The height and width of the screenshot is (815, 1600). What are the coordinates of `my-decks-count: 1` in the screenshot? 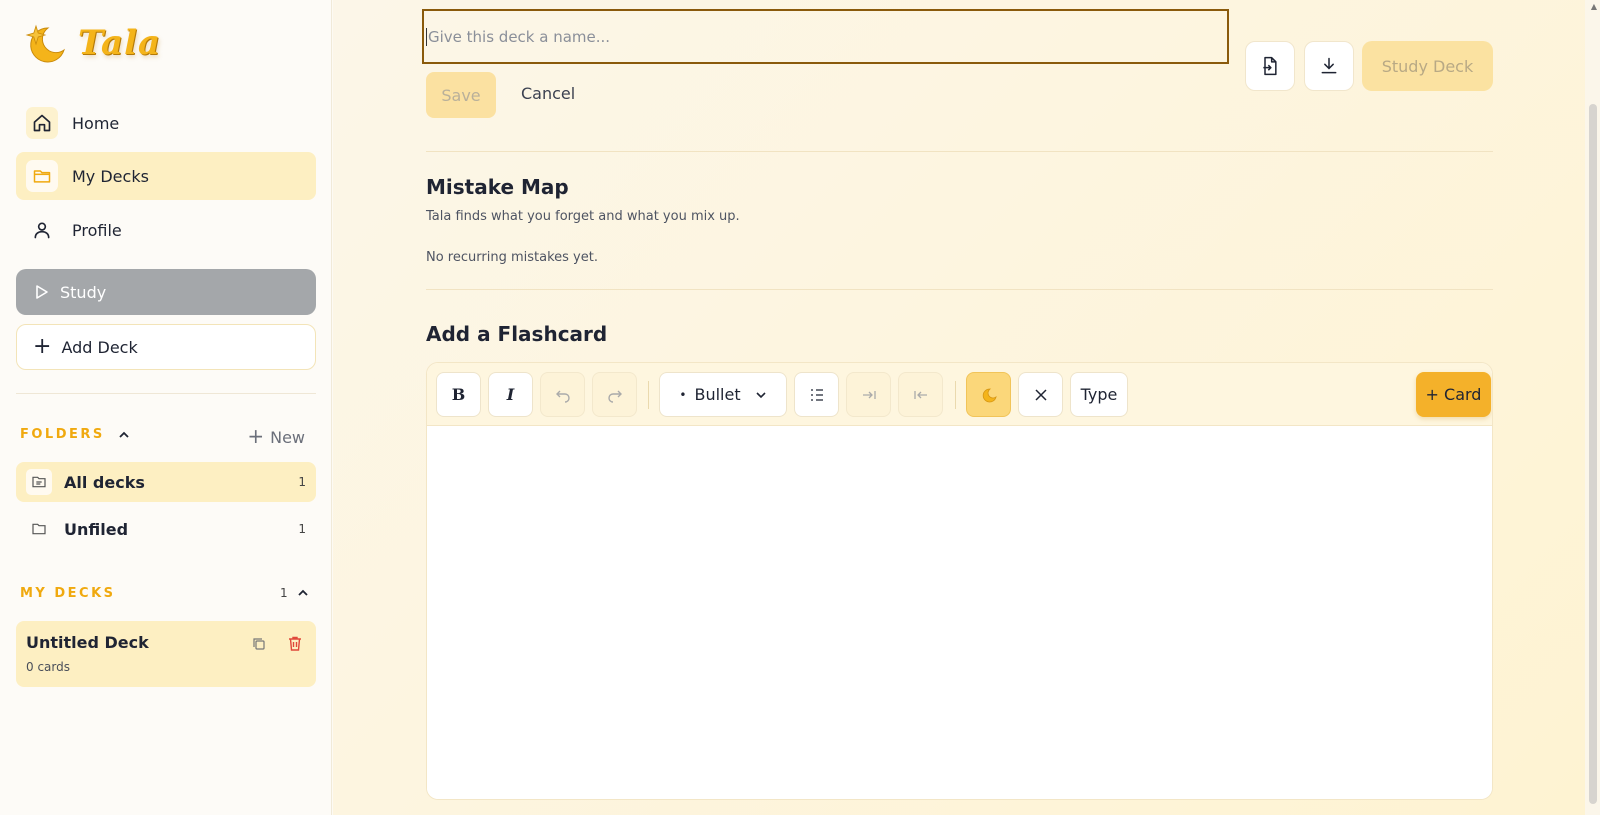 It's located at (284, 593).